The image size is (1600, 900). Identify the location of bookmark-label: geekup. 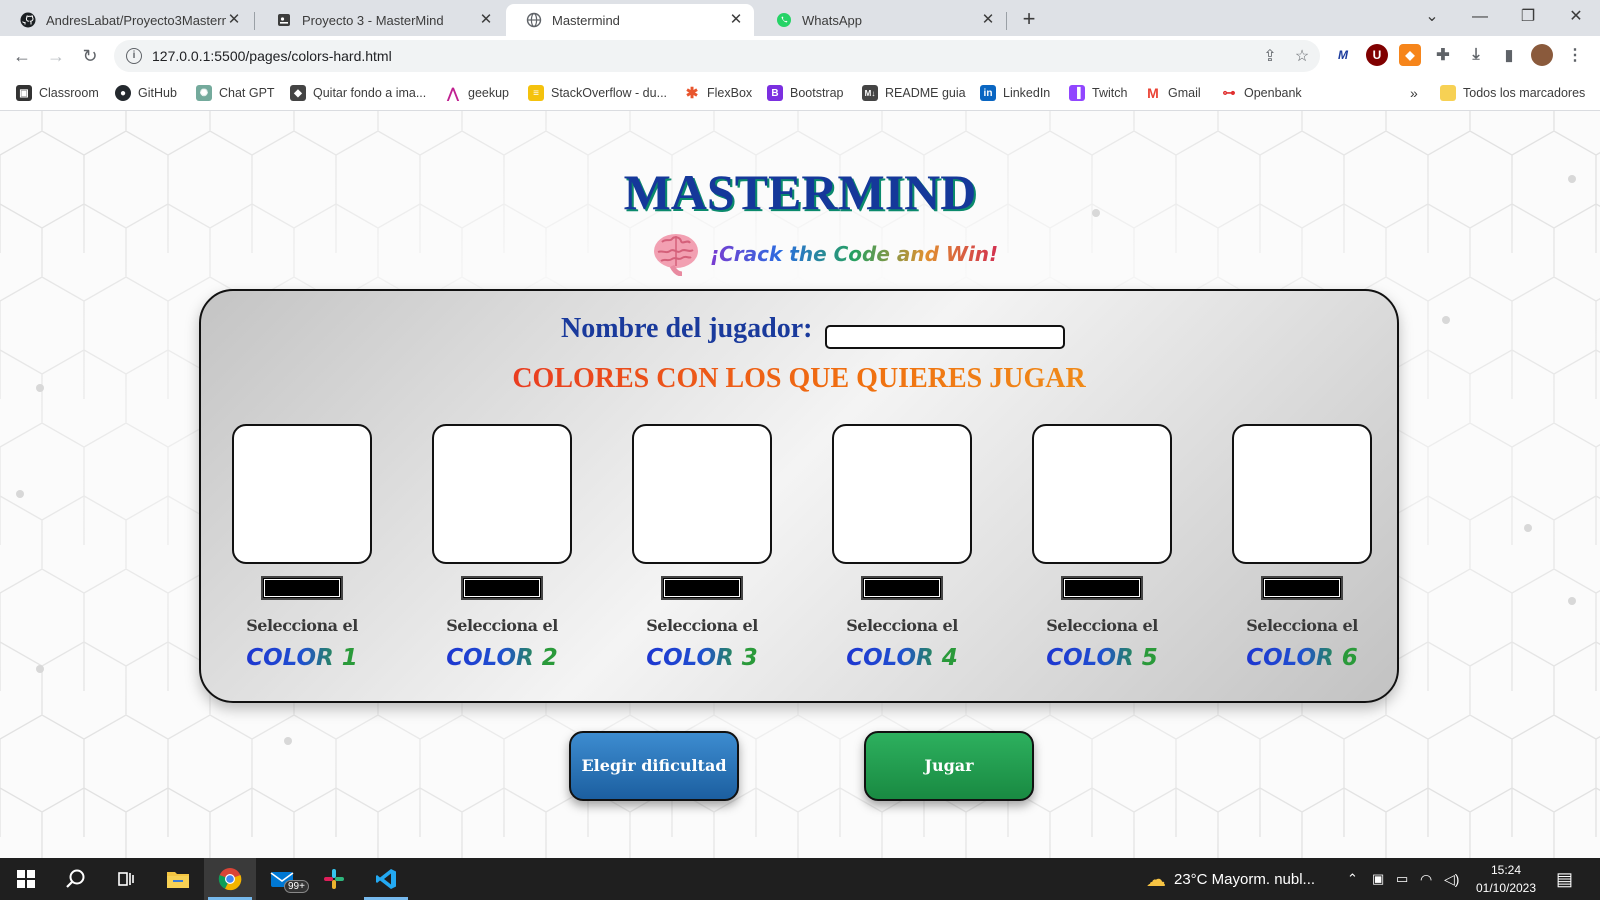
(489, 93).